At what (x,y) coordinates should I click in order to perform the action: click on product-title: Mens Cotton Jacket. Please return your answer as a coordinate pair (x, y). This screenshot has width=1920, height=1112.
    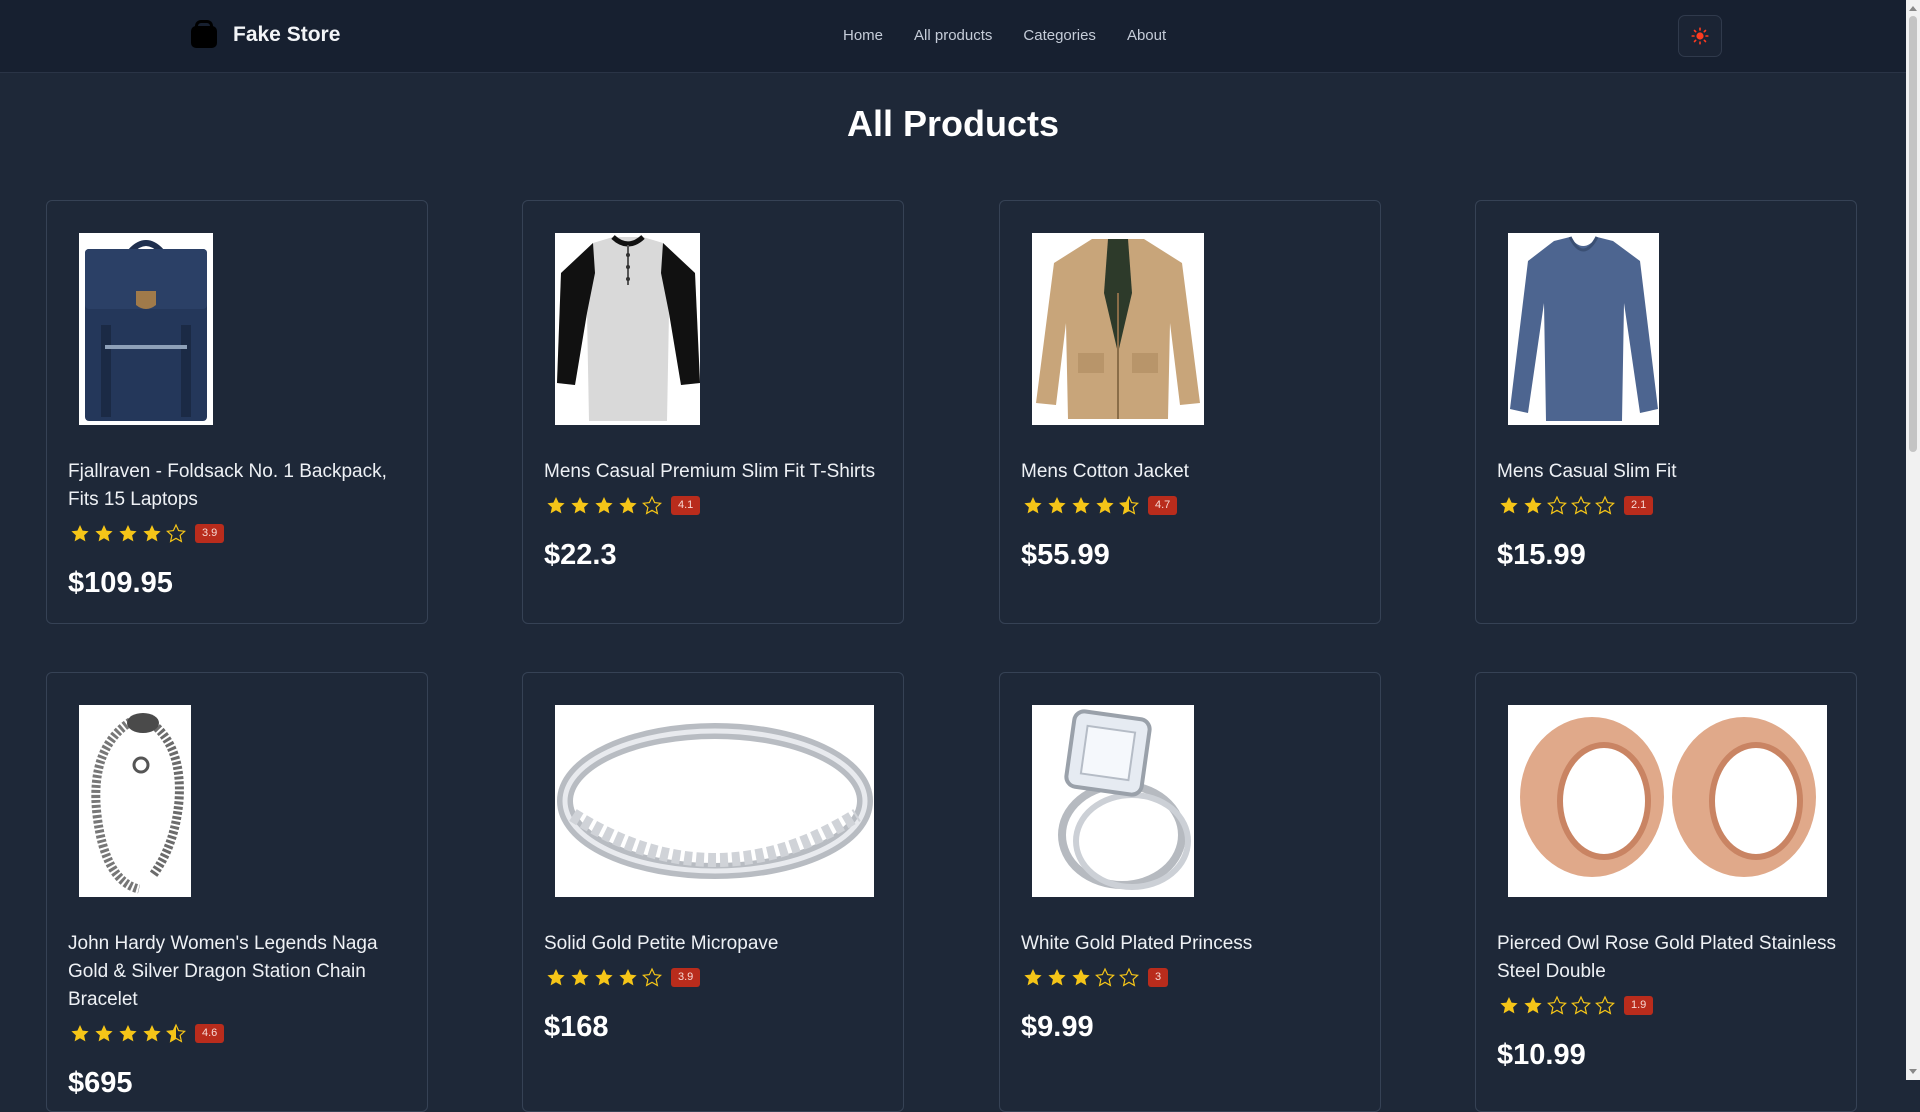
    Looking at the image, I should click on (1191, 472).